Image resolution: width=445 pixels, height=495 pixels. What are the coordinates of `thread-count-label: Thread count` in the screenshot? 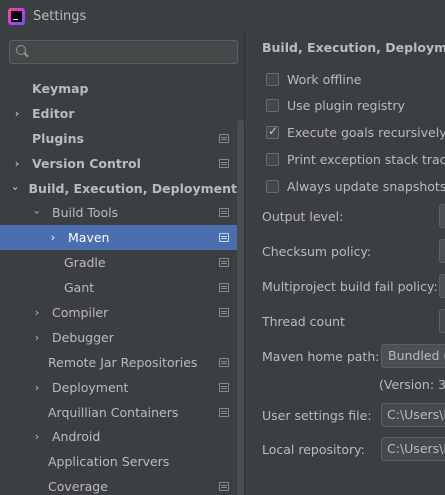 It's located at (303, 321).